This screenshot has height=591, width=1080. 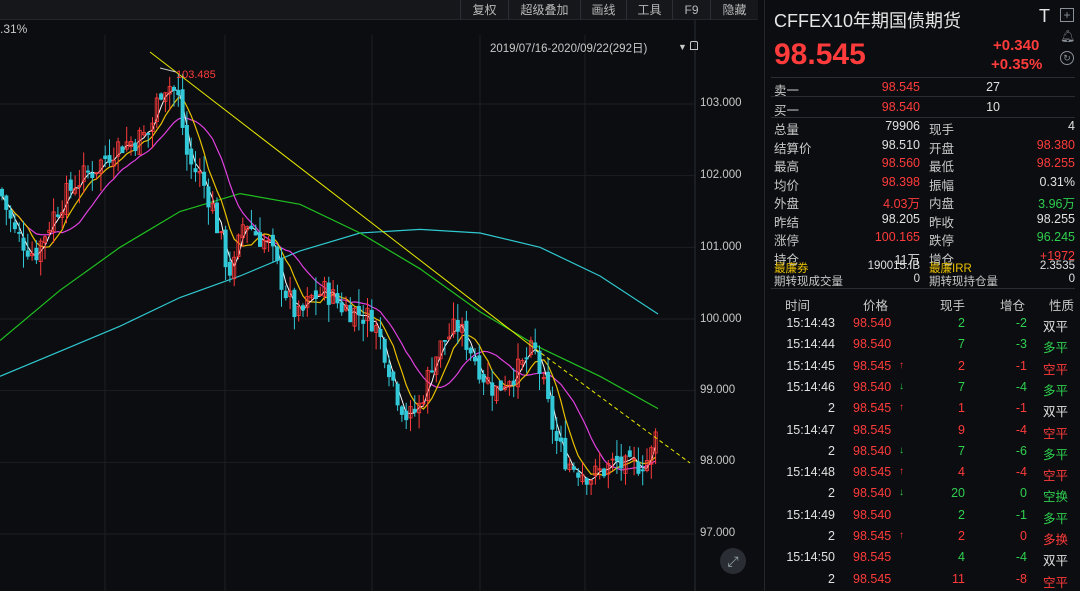 I want to click on sell1-price: 98.545, so click(x=900, y=87).